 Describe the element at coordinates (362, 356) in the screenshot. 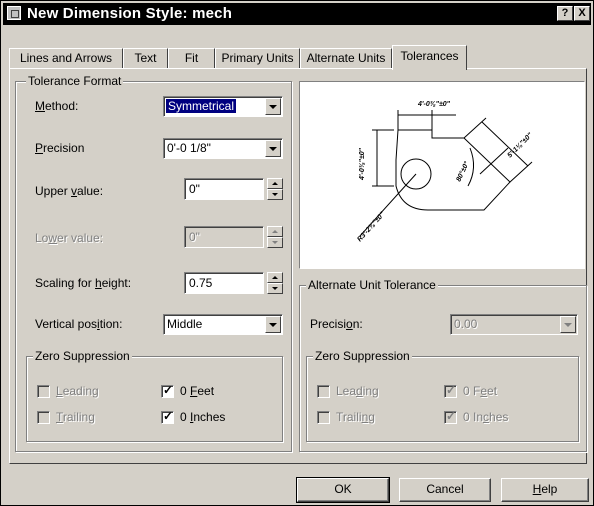

I see `alt-zero-suppression-legend: Zero Suppression` at that location.